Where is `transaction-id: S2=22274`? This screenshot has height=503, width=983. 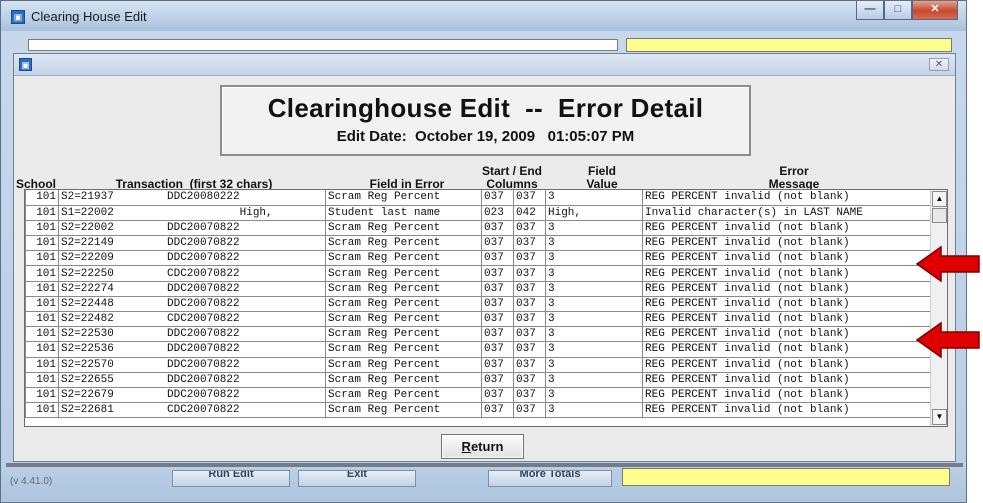
transaction-id: S2=22274 is located at coordinates (87, 288).